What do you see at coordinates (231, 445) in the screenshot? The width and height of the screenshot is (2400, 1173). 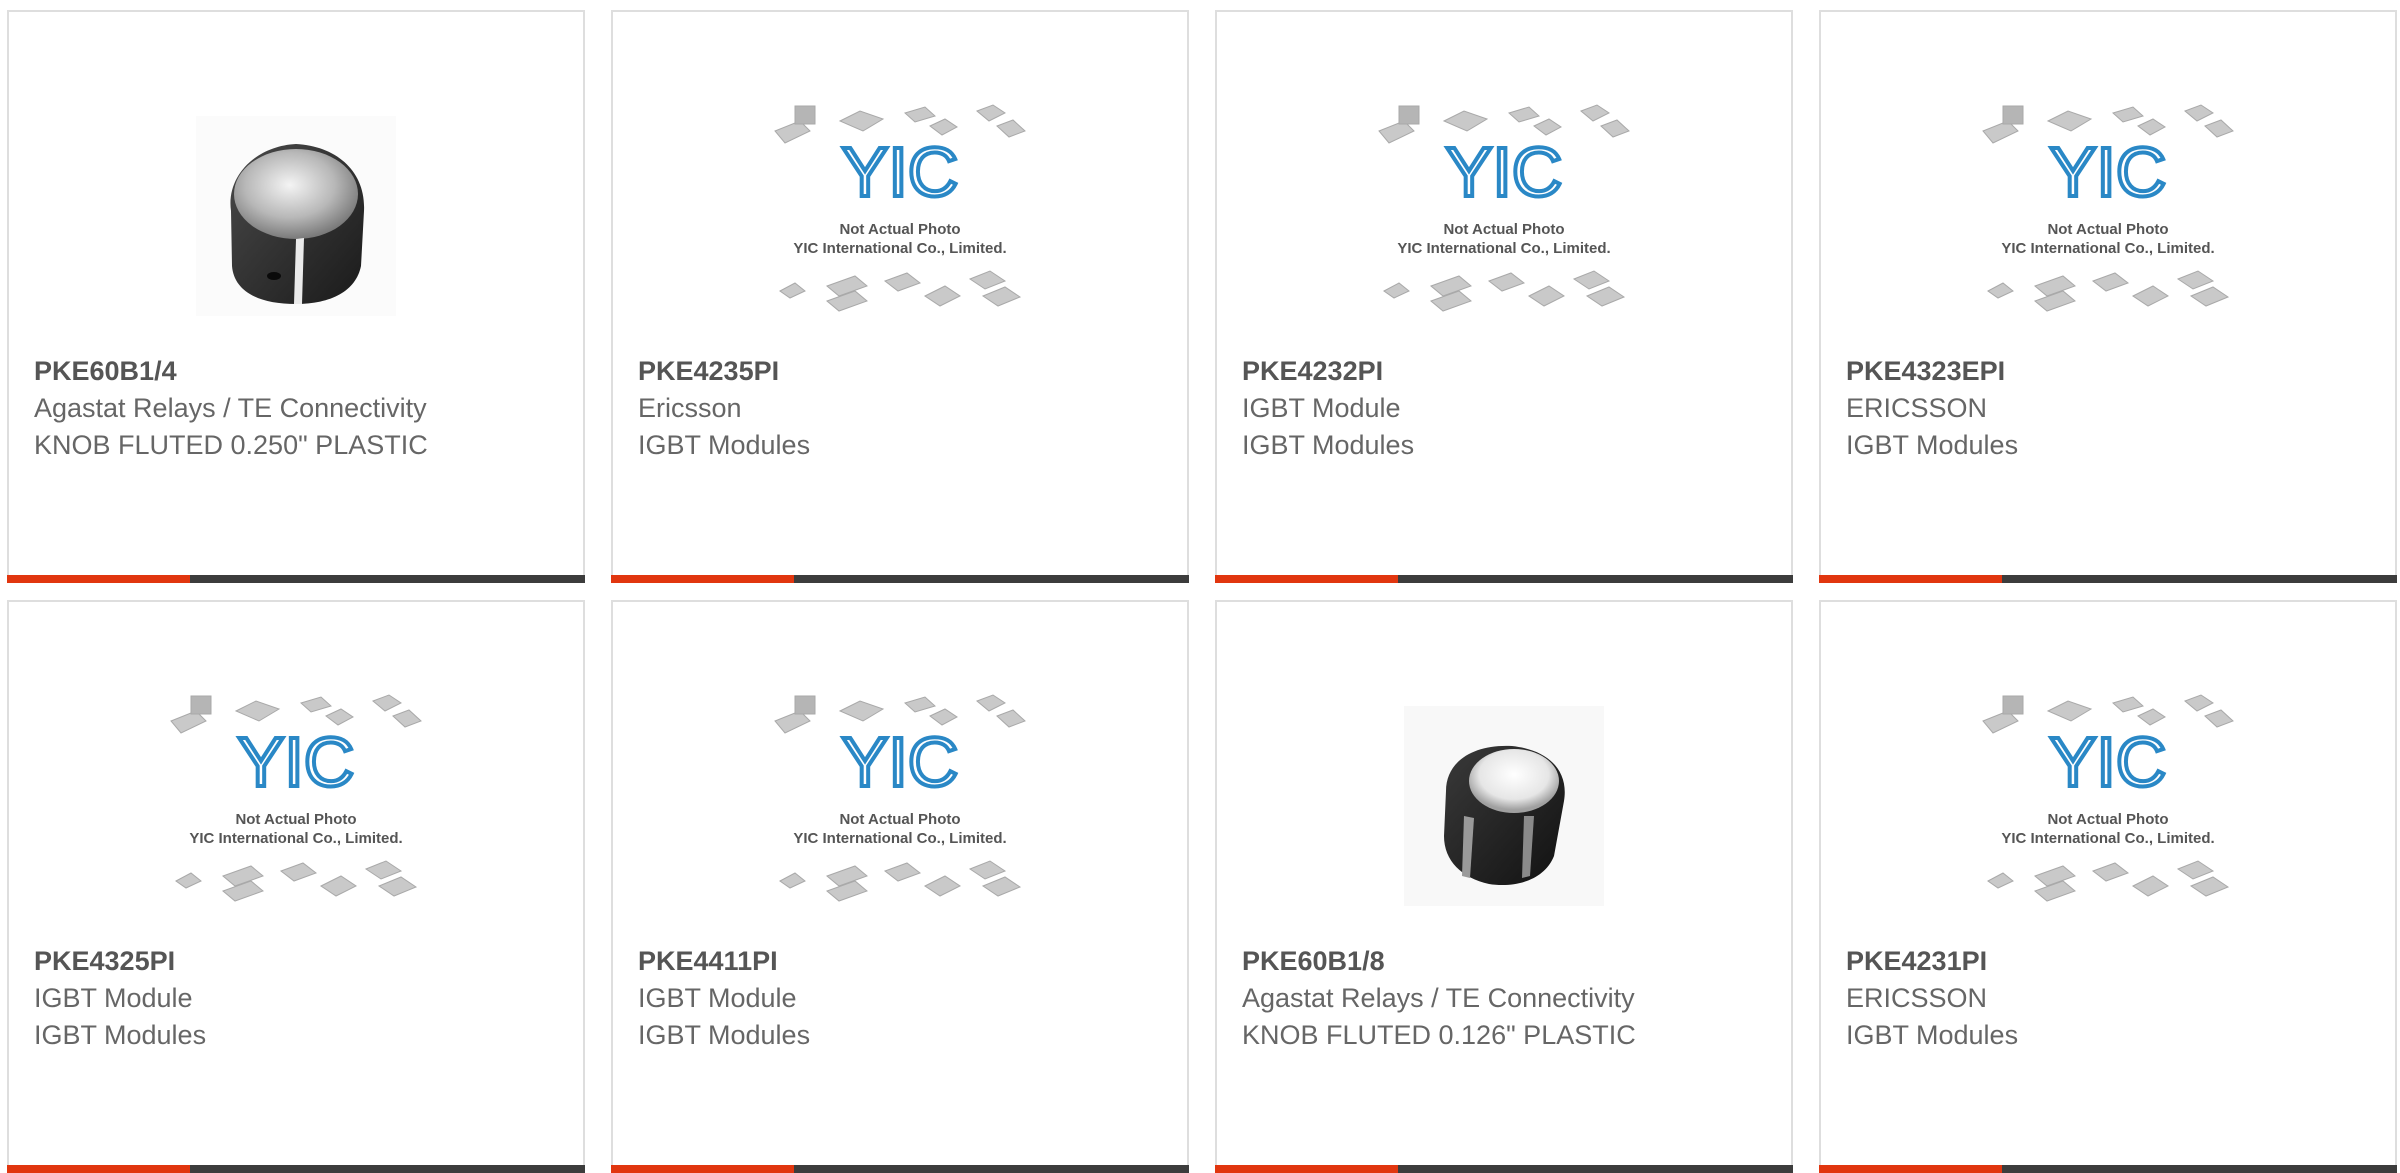 I see `description: KNOB FLUTED 0.250" PLASTIC` at bounding box center [231, 445].